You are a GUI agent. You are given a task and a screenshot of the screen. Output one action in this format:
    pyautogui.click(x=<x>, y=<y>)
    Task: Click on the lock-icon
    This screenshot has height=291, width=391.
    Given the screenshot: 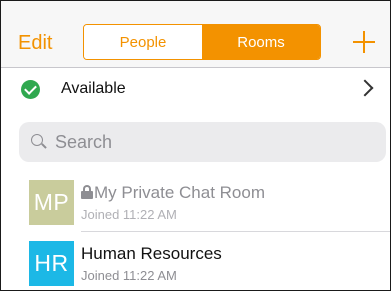 What is the action you would take?
    pyautogui.click(x=87, y=192)
    